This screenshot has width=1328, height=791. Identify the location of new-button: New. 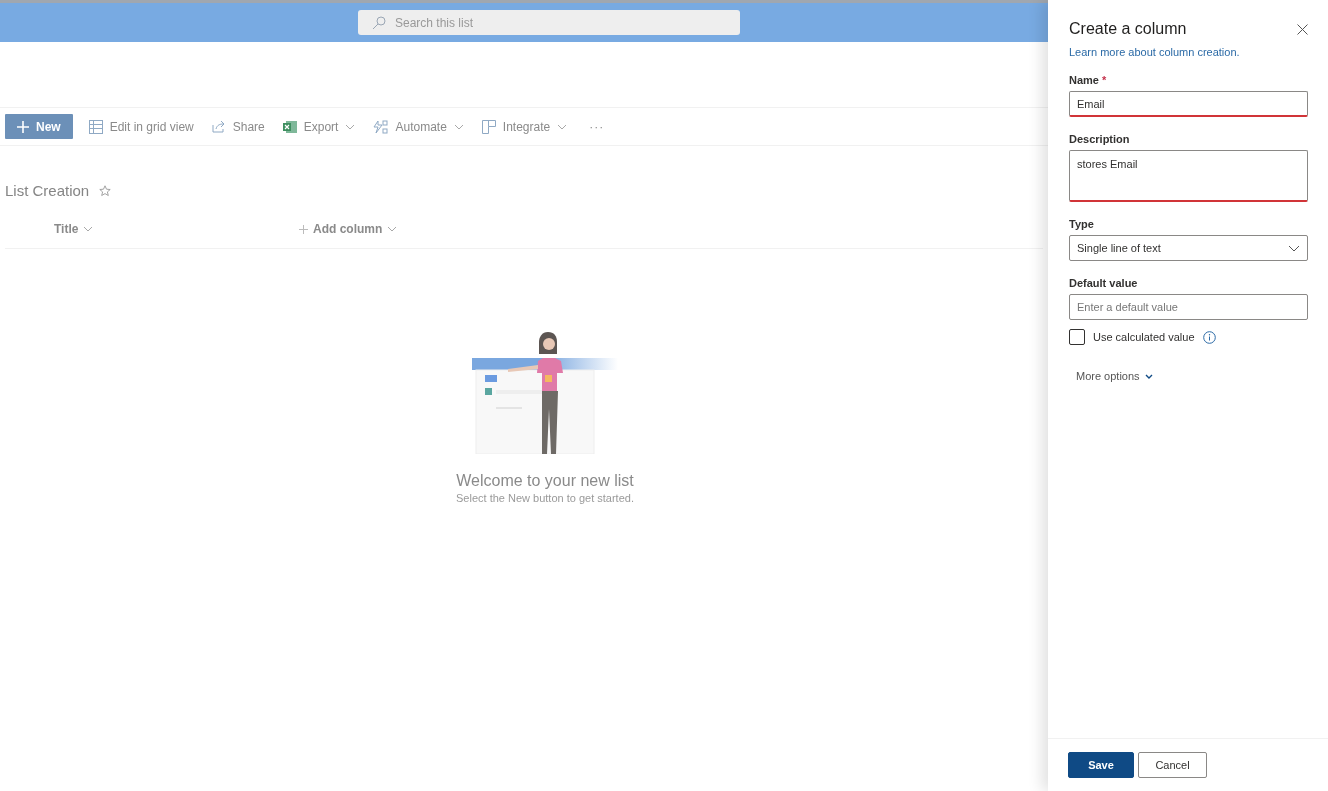
(39, 126).